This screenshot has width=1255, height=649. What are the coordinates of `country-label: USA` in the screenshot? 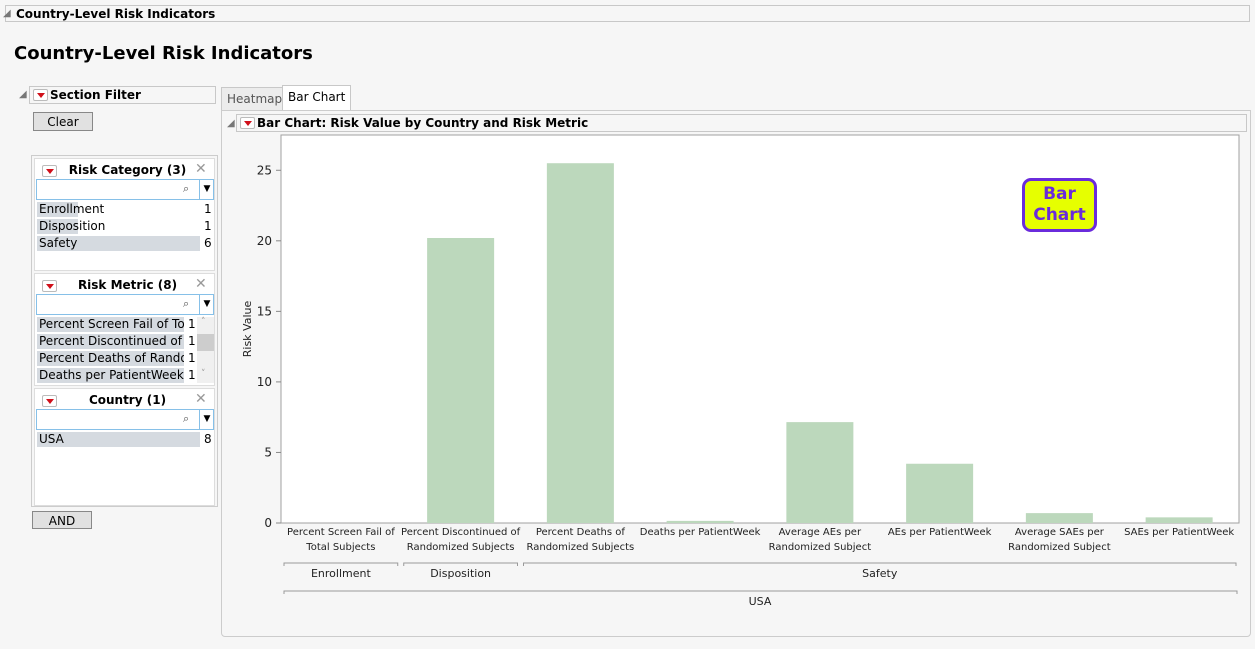 It's located at (760, 601).